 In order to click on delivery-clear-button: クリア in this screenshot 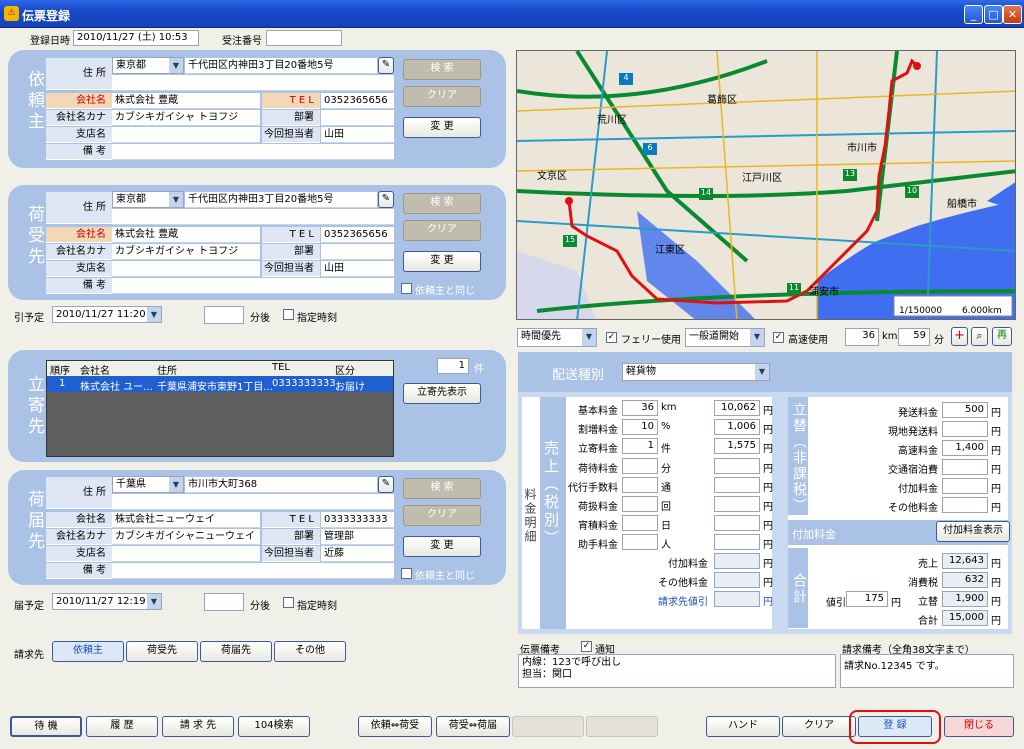, I will do `click(442, 515)`.